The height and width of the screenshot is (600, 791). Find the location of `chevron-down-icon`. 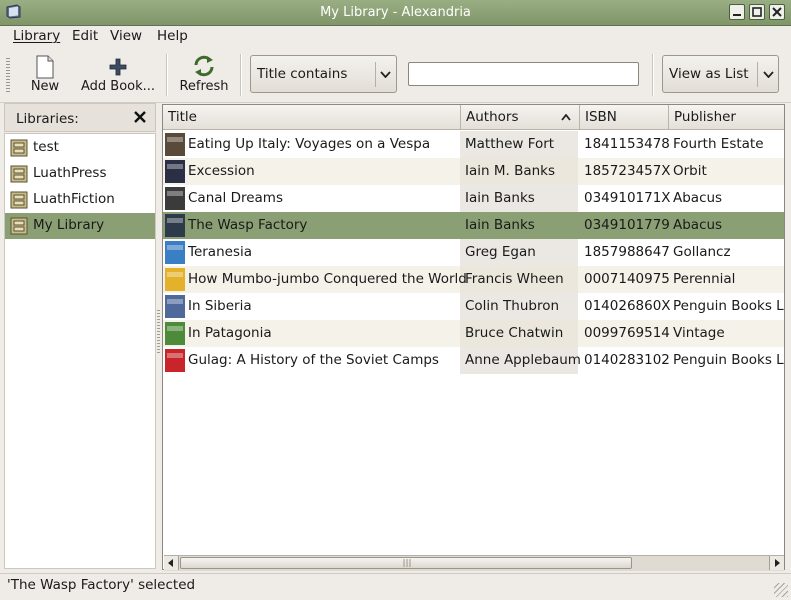

chevron-down-icon is located at coordinates (768, 74).